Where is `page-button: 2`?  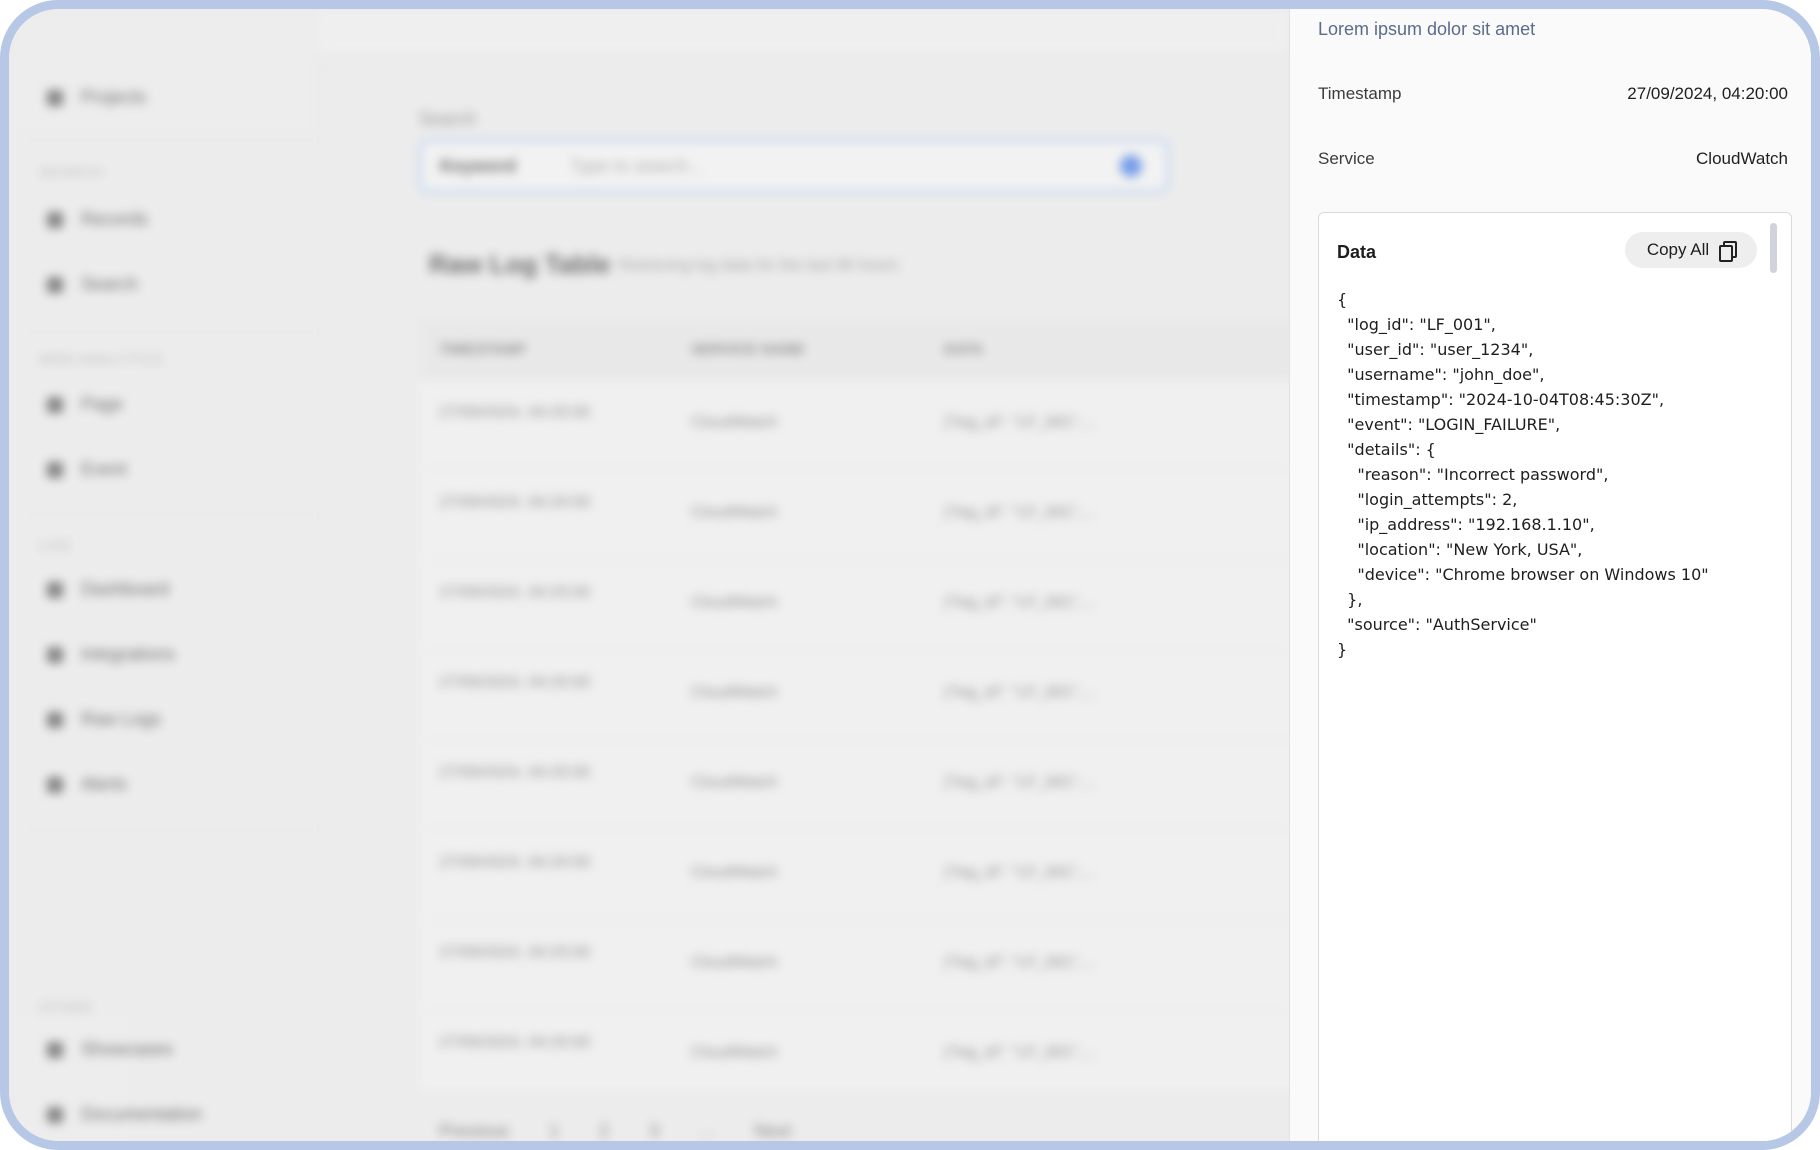 page-button: 2 is located at coordinates (604, 1131).